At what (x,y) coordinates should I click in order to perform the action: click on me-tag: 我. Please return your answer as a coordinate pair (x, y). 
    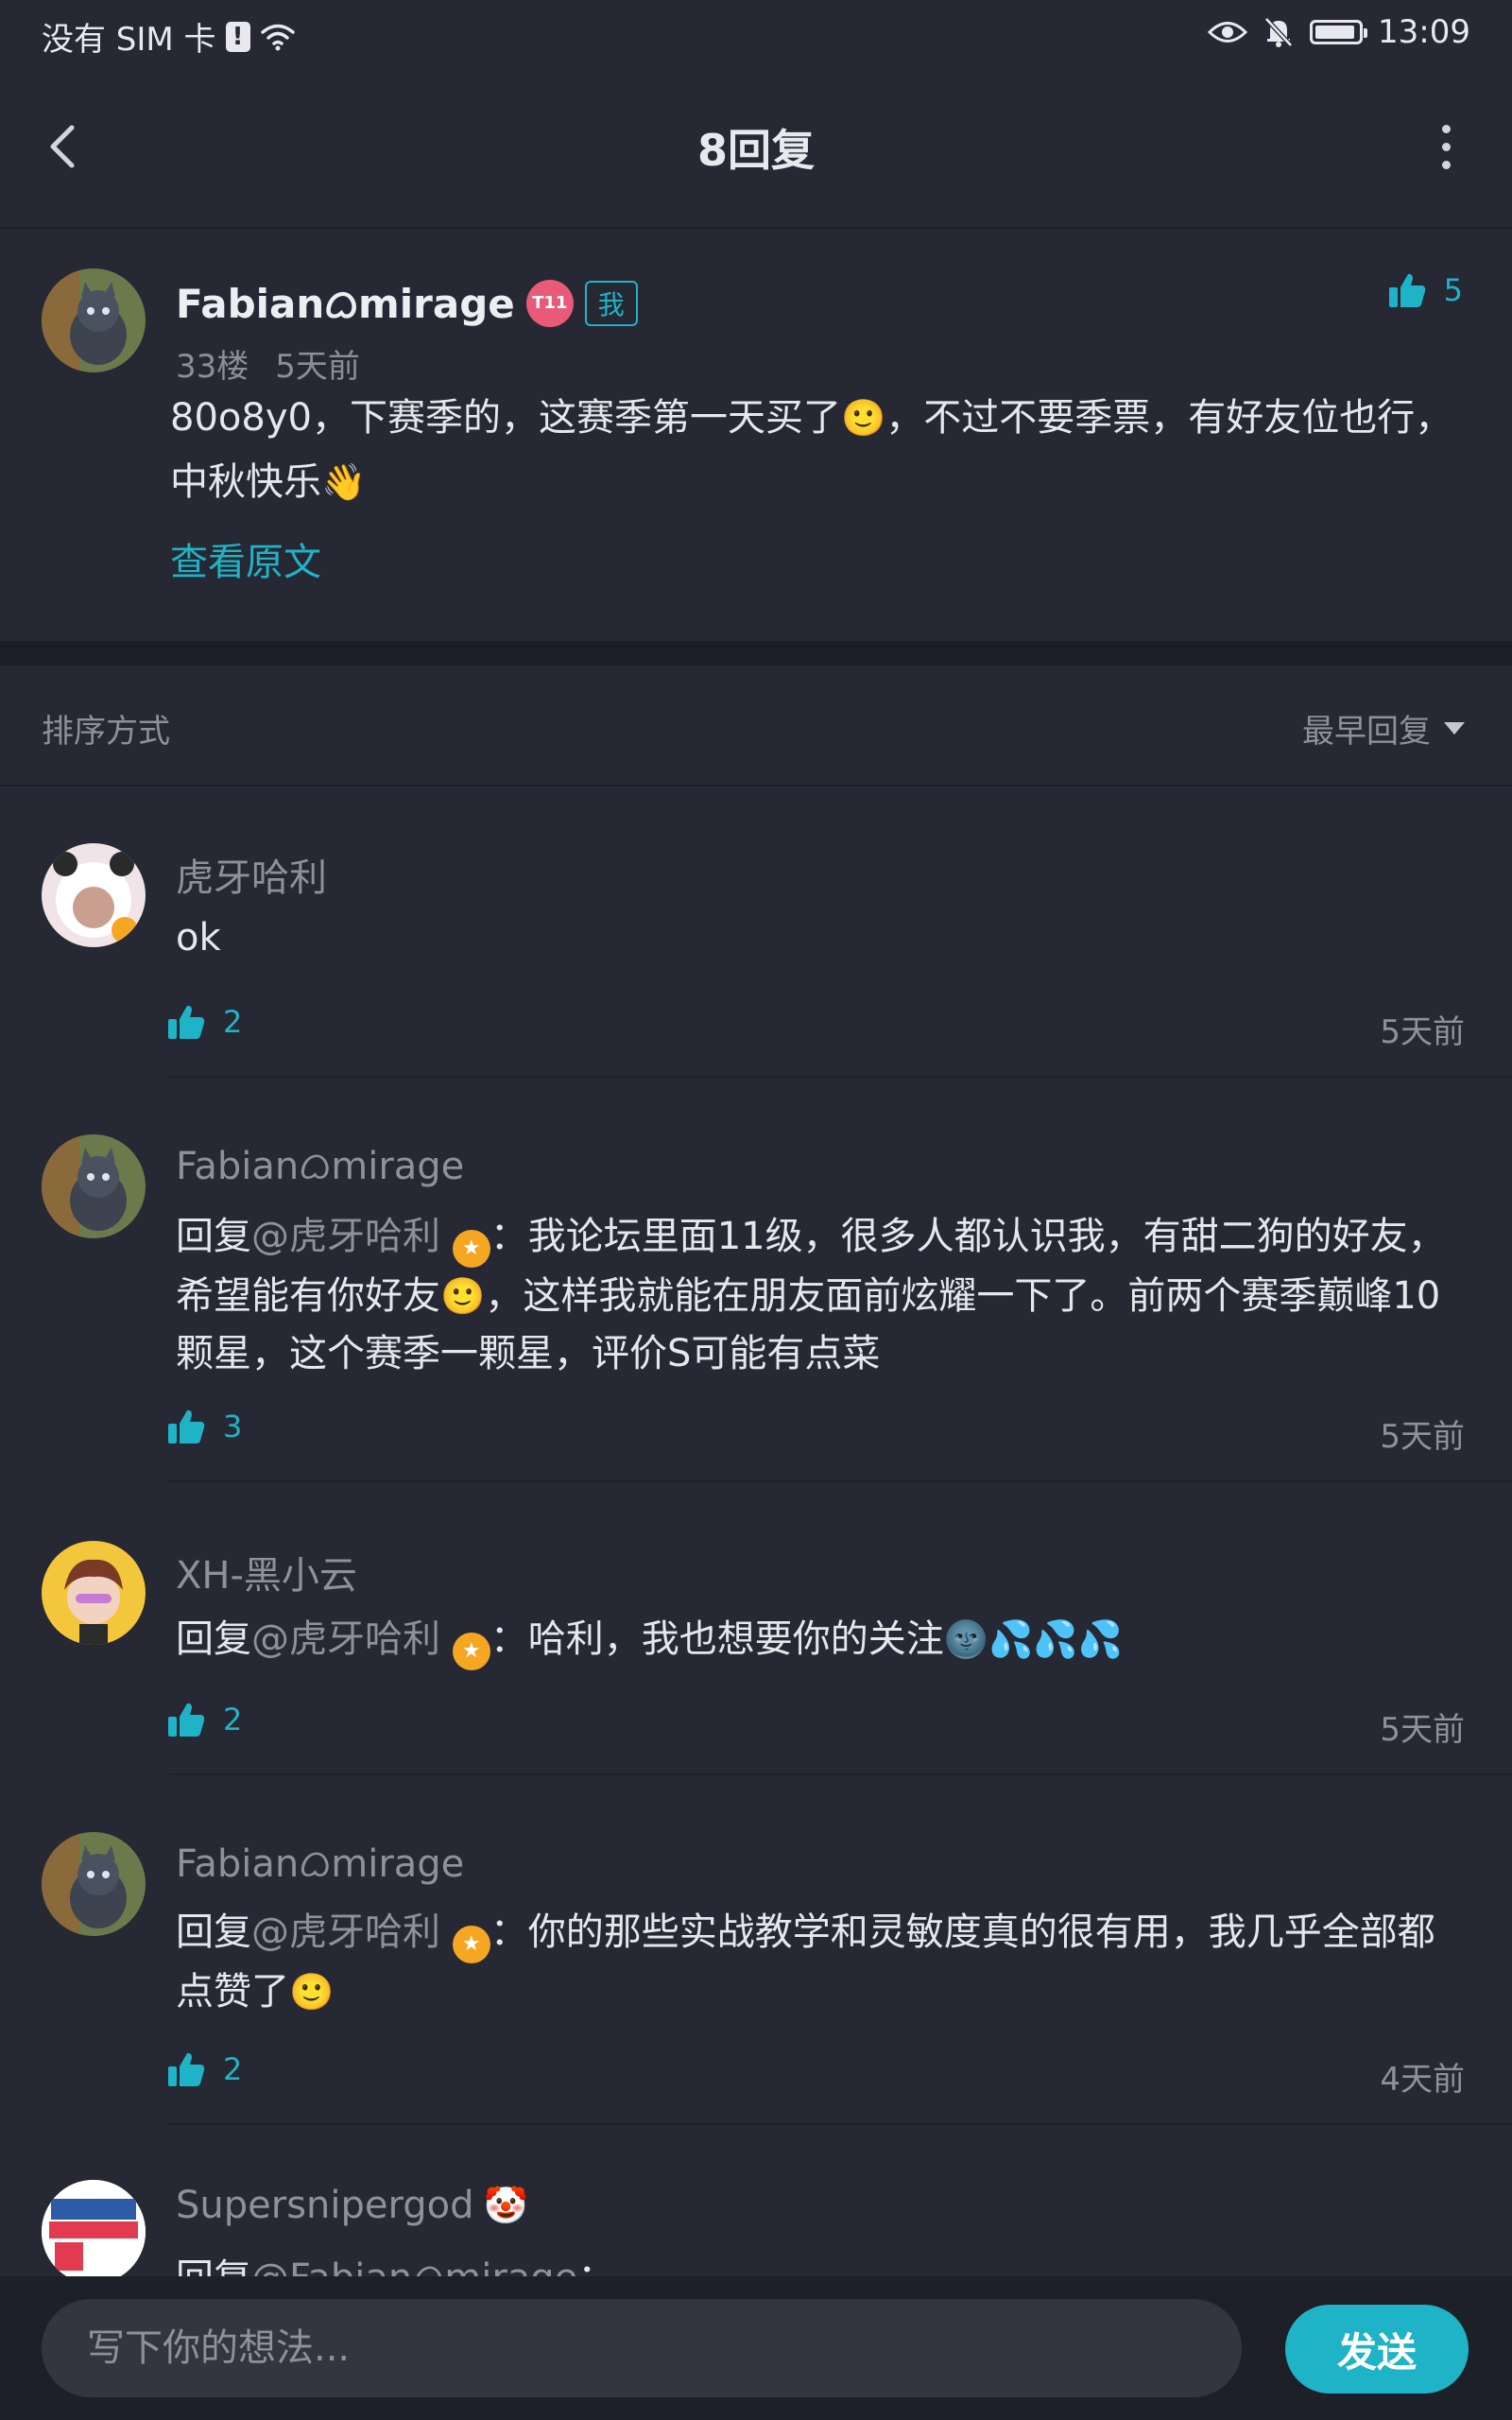
    Looking at the image, I should click on (611, 303).